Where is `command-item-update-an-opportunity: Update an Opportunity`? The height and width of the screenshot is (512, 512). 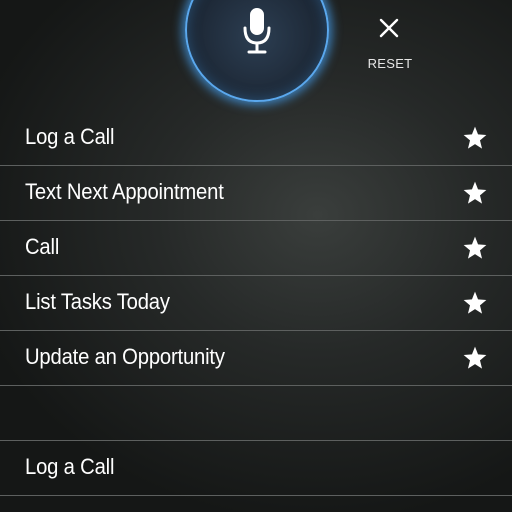 command-item-update-an-opportunity: Update an Opportunity is located at coordinates (256, 358).